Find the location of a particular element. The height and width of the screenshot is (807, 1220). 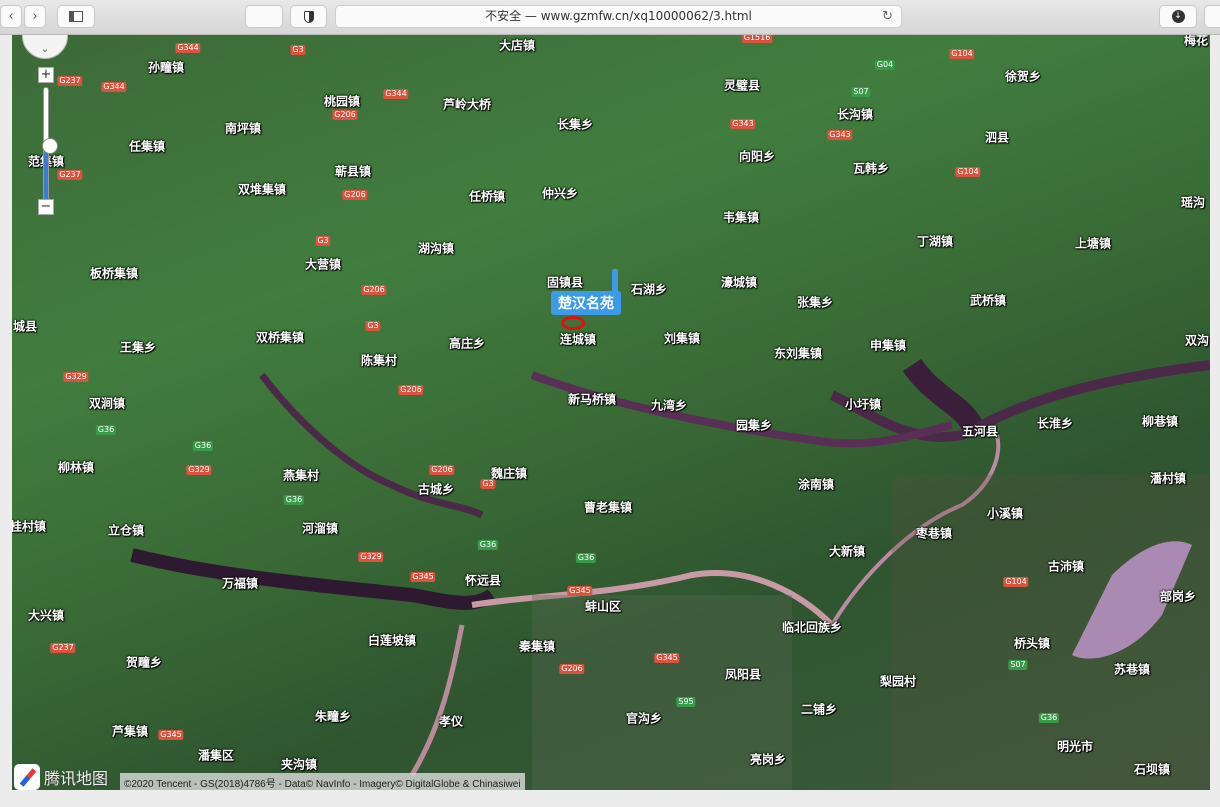

place-label: 园集乡 is located at coordinates (754, 425).